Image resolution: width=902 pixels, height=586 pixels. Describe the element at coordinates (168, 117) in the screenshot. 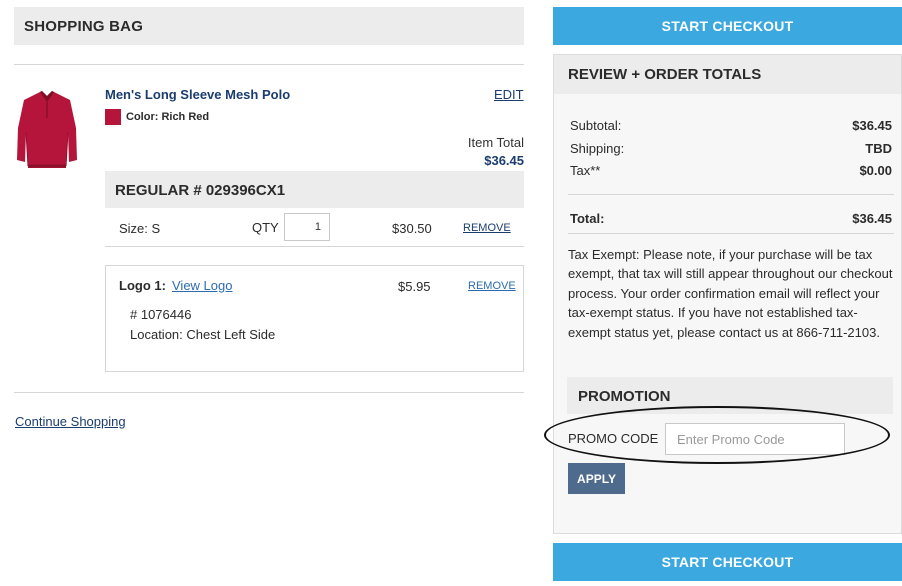

I see `color-label: Color: Rich Red` at that location.